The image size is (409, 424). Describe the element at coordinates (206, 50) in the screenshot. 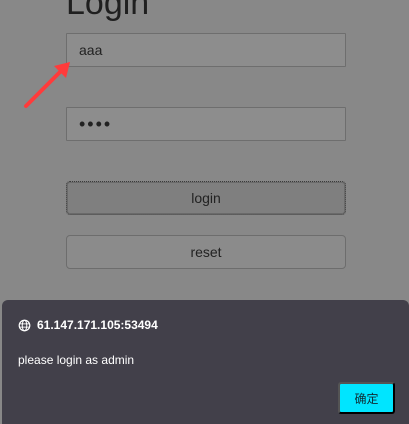

I see `username-input` at that location.